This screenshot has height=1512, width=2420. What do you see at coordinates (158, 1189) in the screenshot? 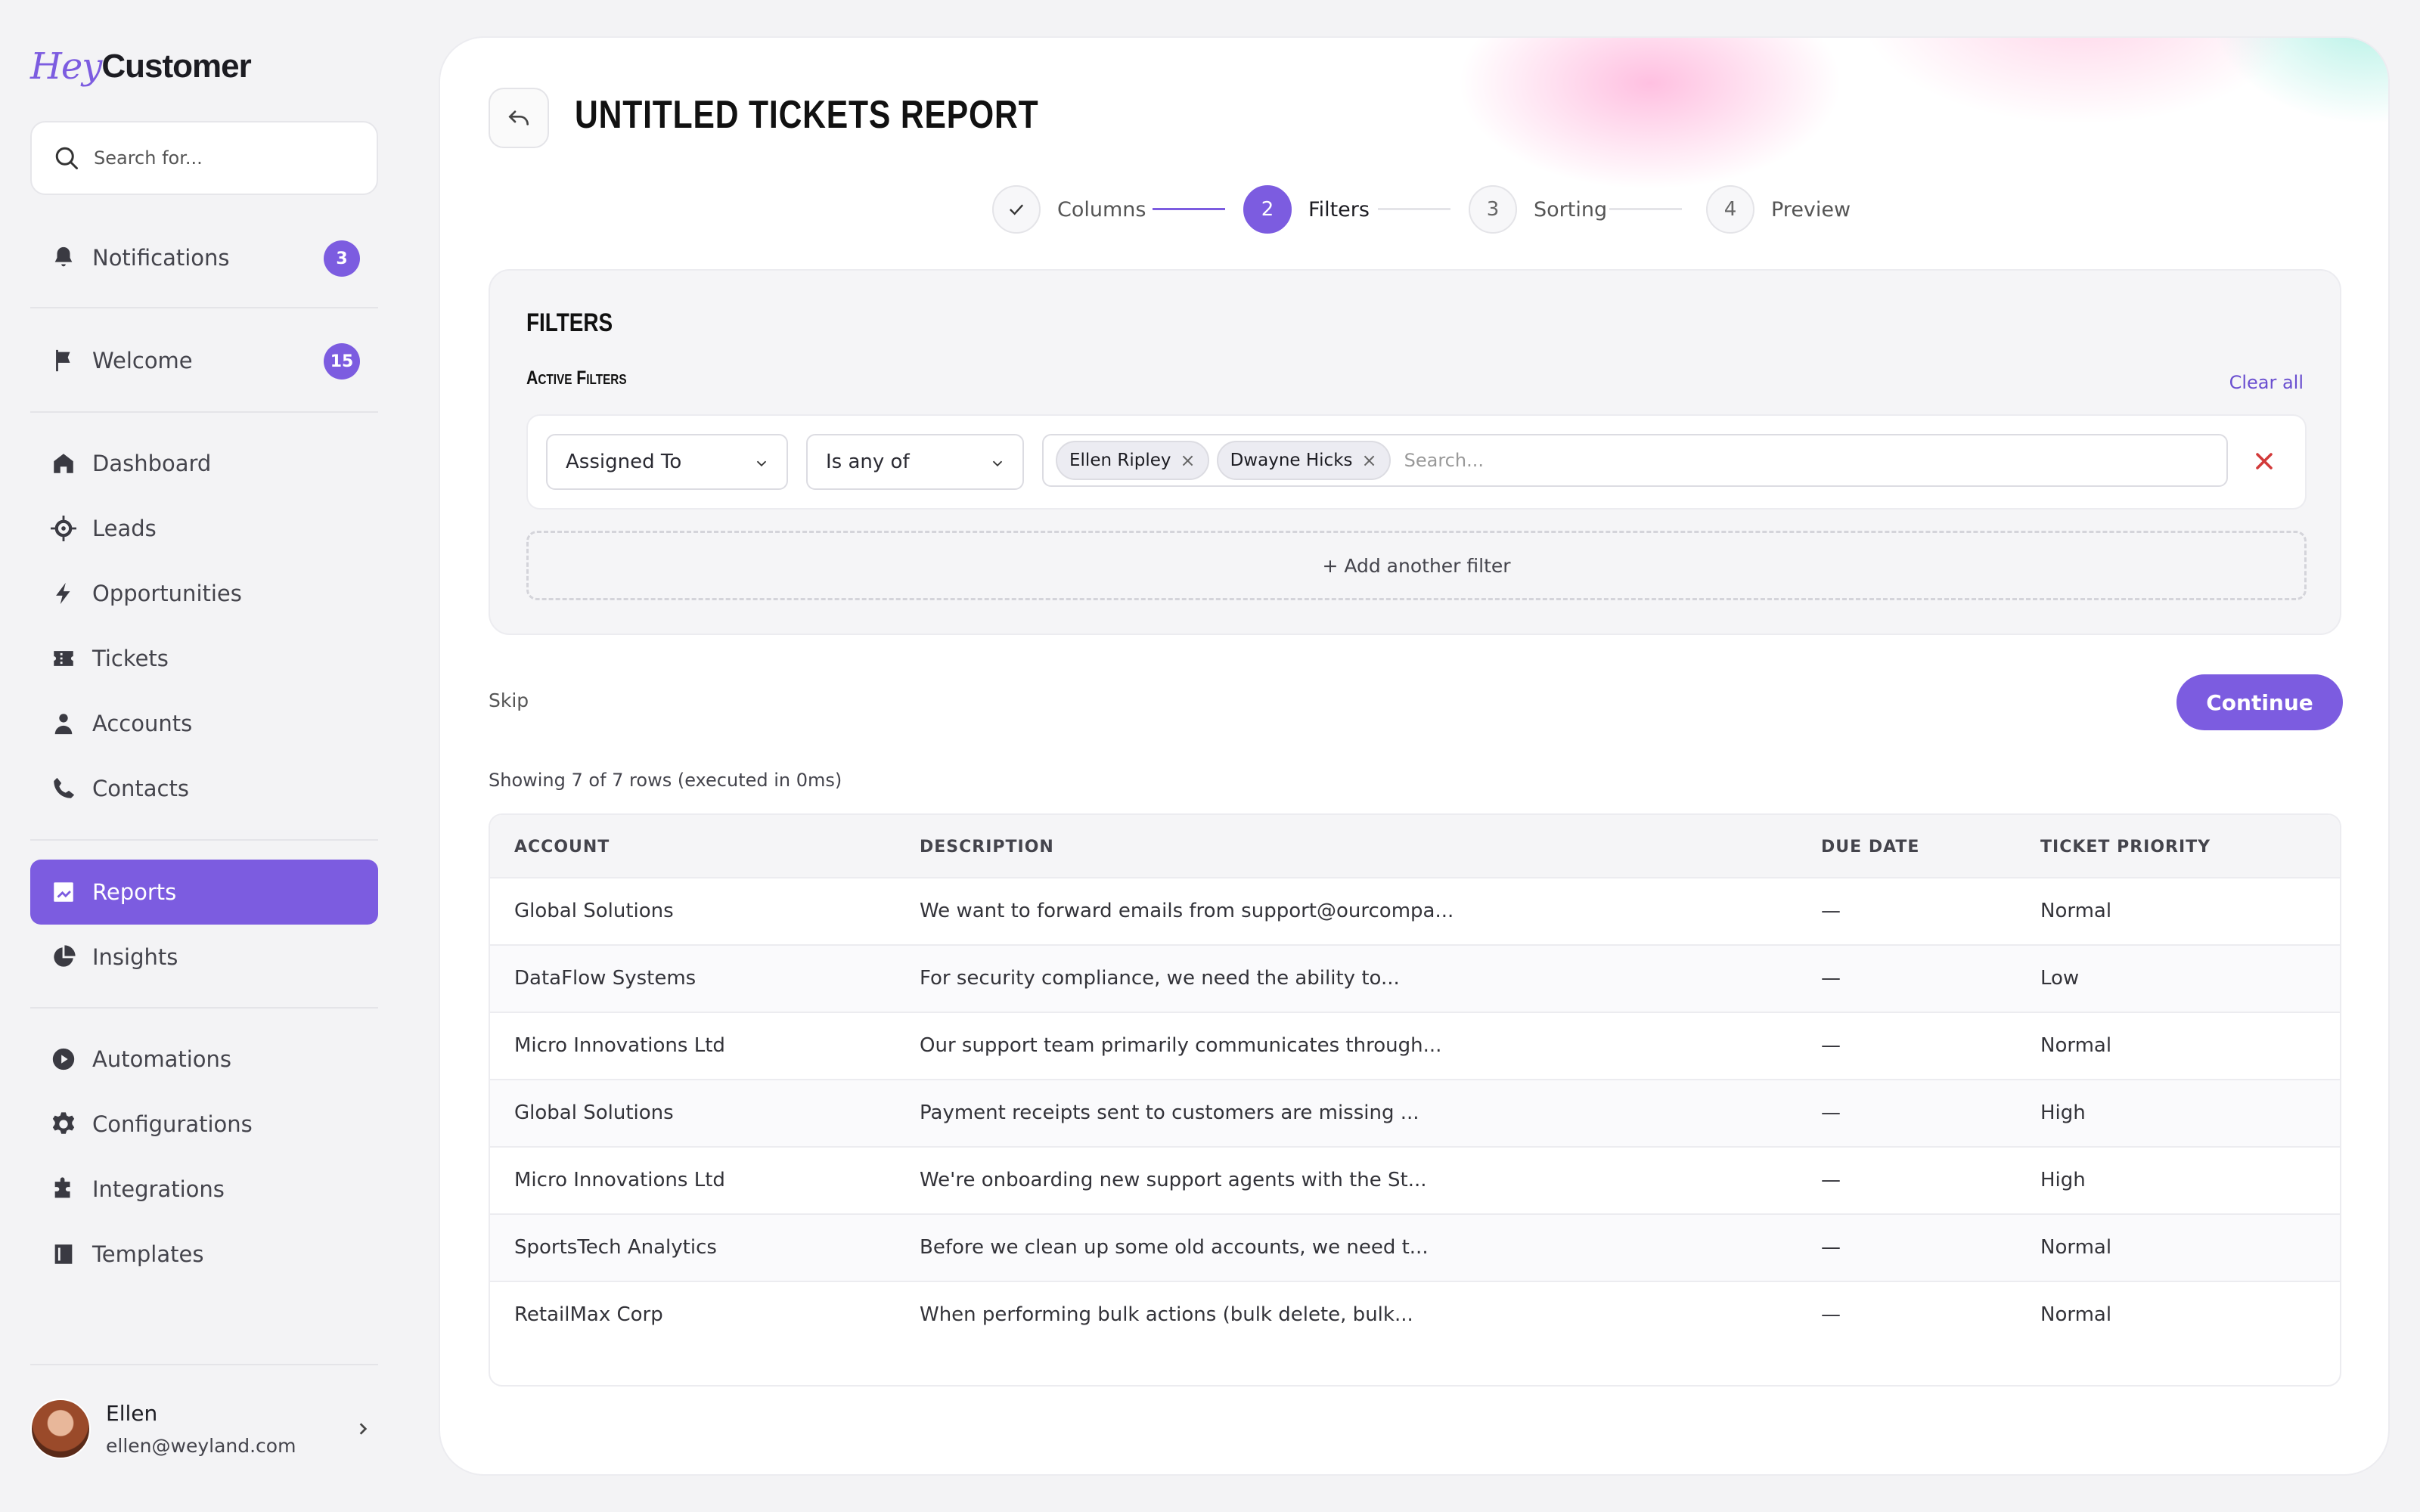
I see `sidebar-item-label: Integrations` at bounding box center [158, 1189].